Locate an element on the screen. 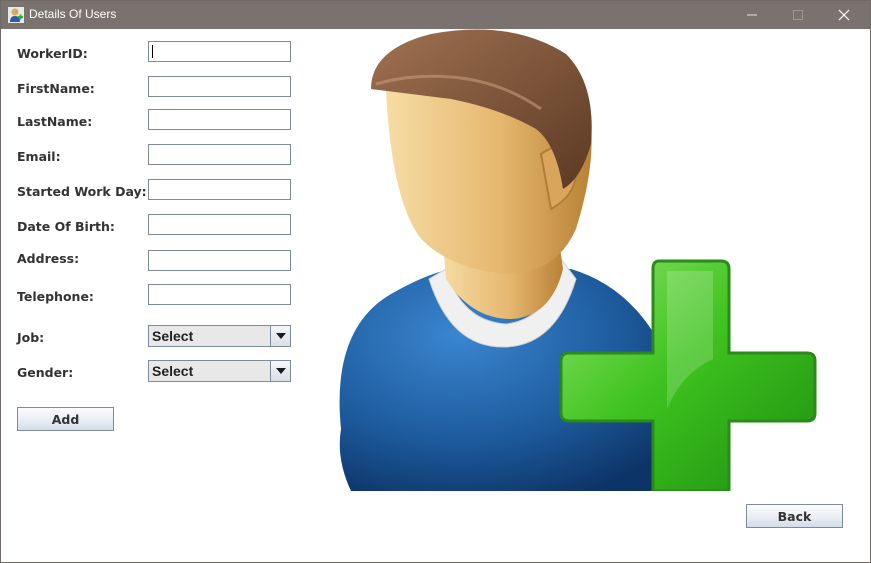 This screenshot has width=871, height=563. date-of-birth-field is located at coordinates (219, 224).